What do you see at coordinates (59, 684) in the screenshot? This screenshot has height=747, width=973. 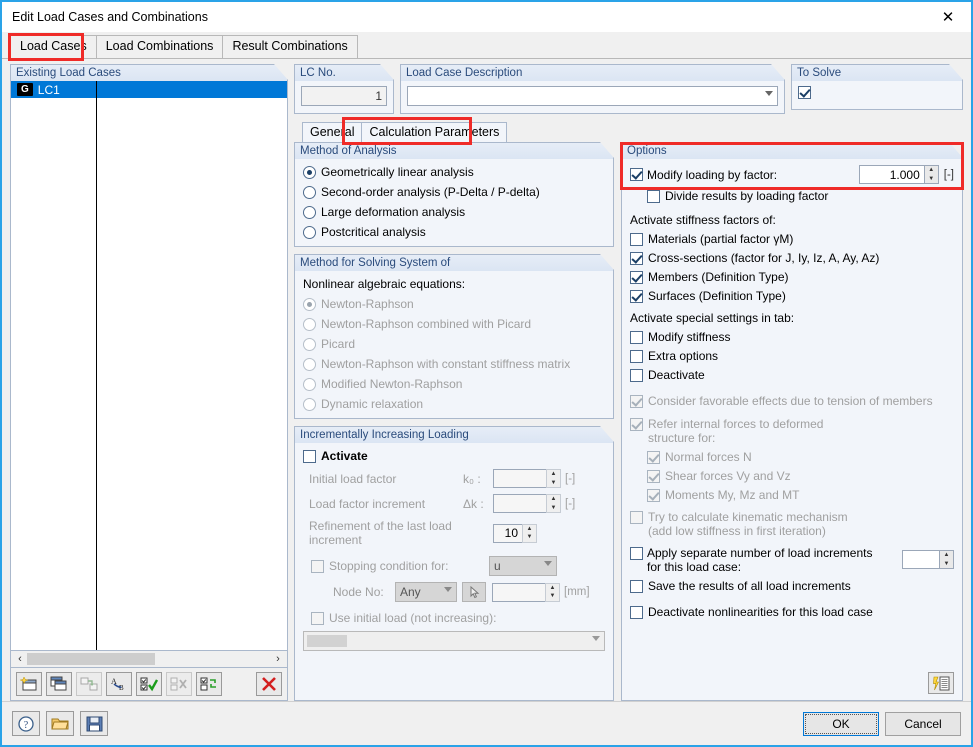 I see `copy-load-case-button` at bounding box center [59, 684].